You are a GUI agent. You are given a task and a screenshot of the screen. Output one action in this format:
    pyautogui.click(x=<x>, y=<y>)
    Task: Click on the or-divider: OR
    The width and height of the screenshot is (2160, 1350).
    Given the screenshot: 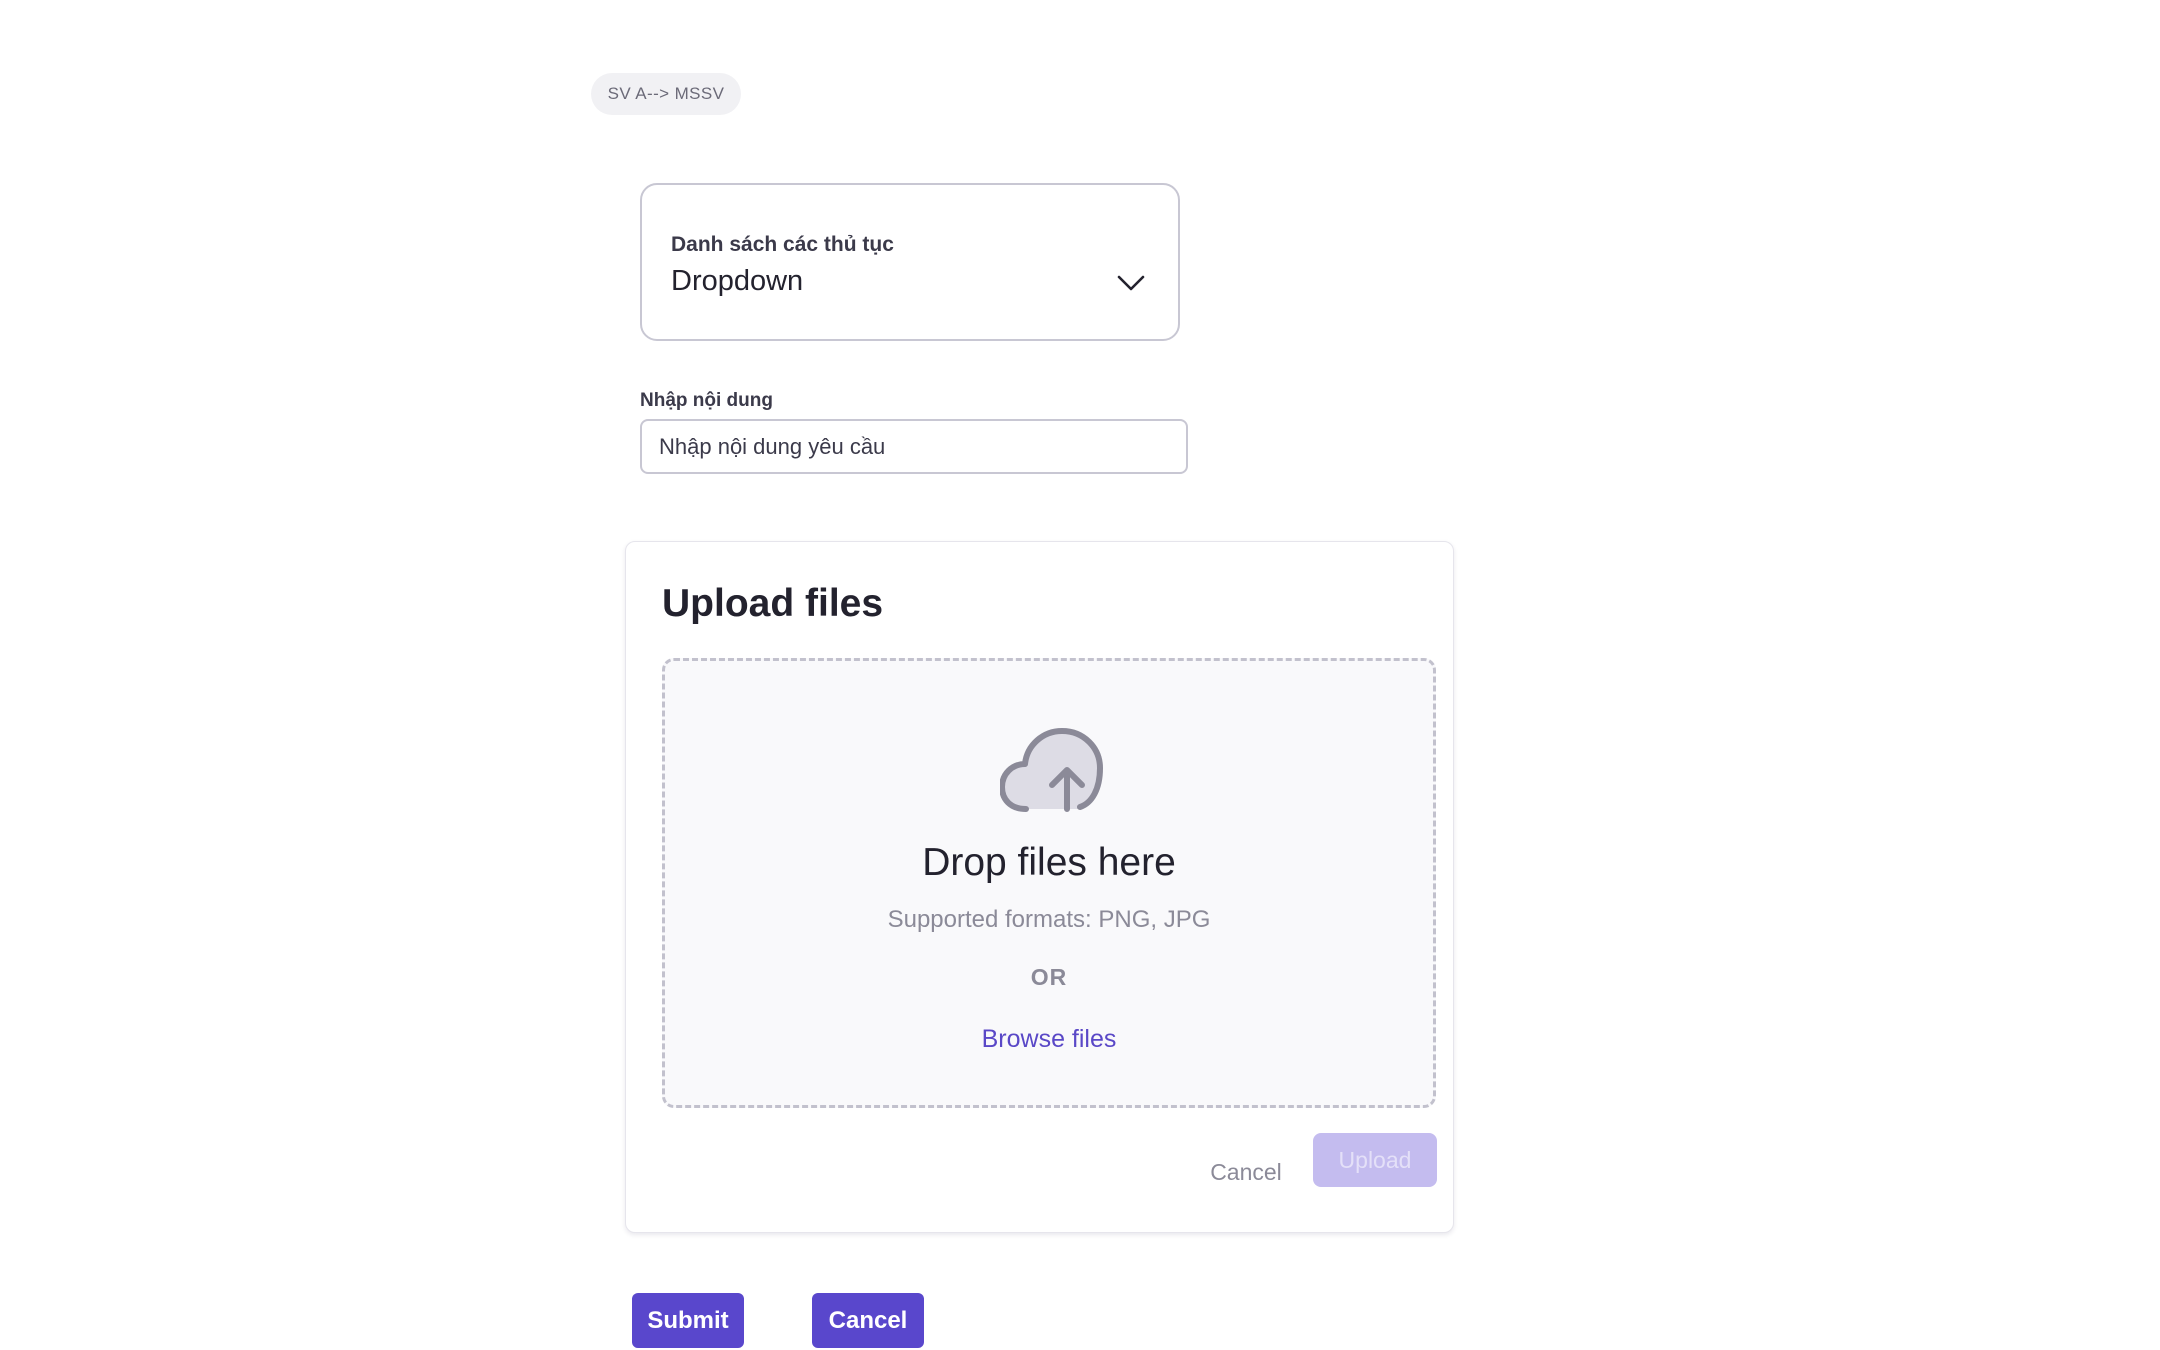 What is the action you would take?
    pyautogui.click(x=1049, y=977)
    